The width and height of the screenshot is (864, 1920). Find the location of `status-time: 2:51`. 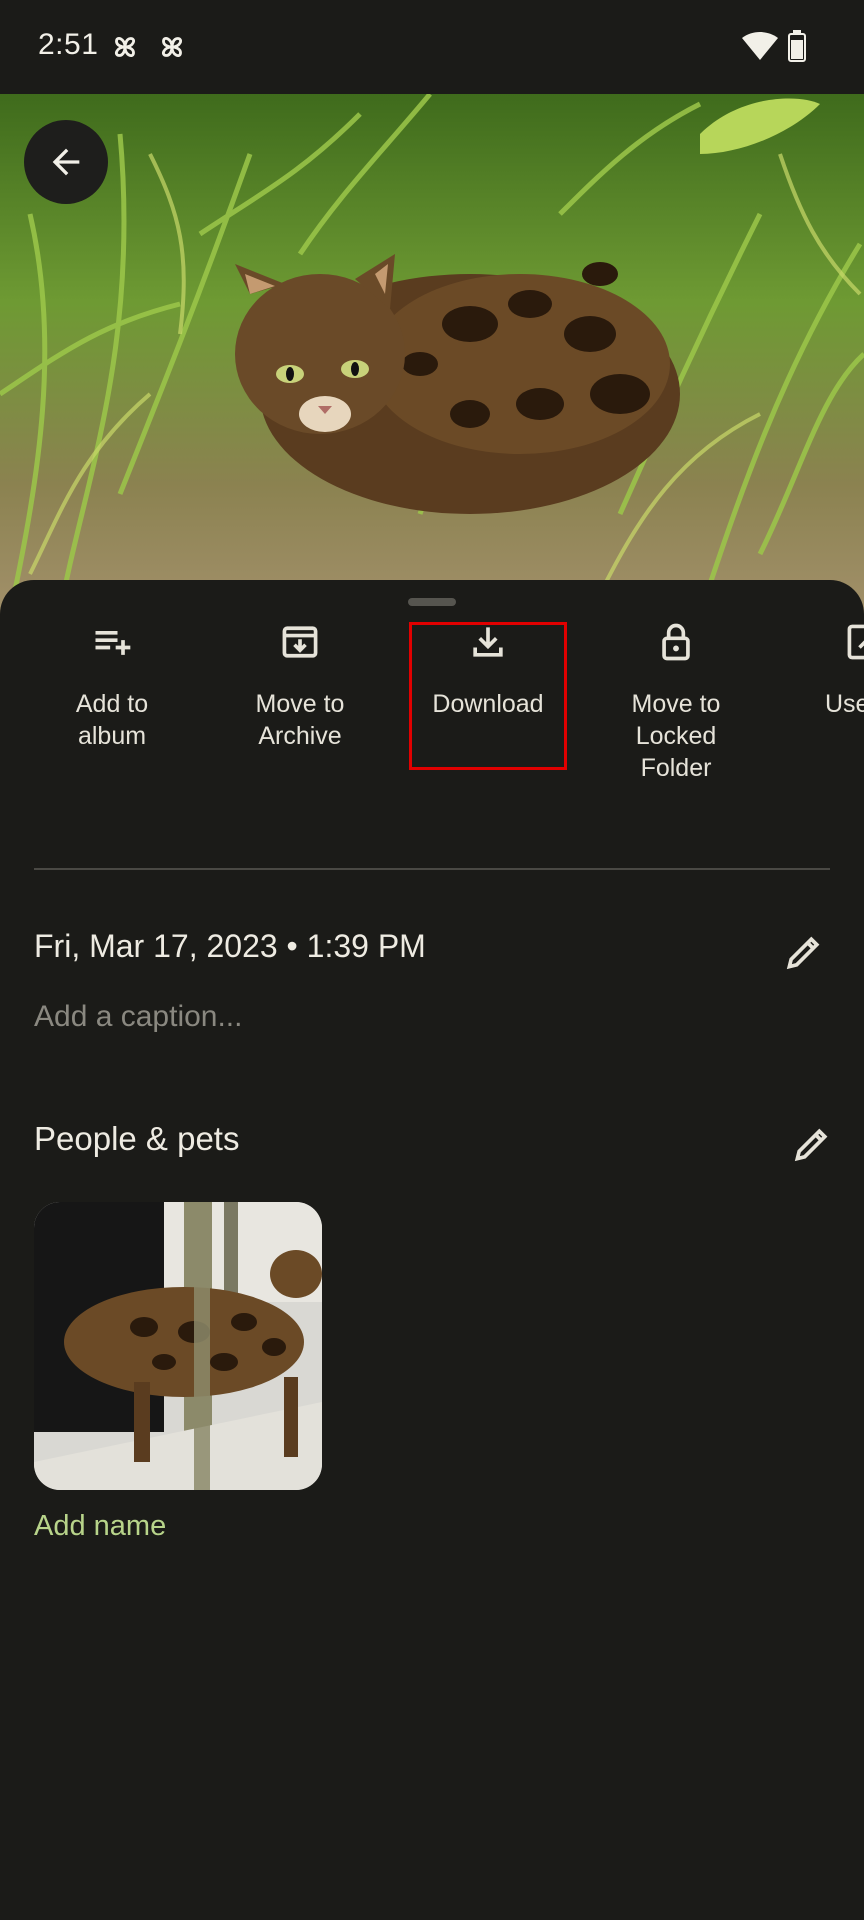

status-time: 2:51 is located at coordinates (68, 44).